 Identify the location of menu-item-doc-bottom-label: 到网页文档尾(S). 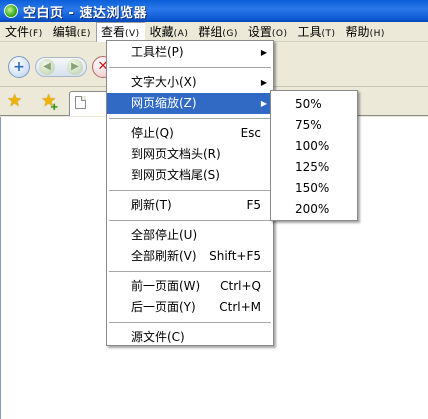
(175, 175).